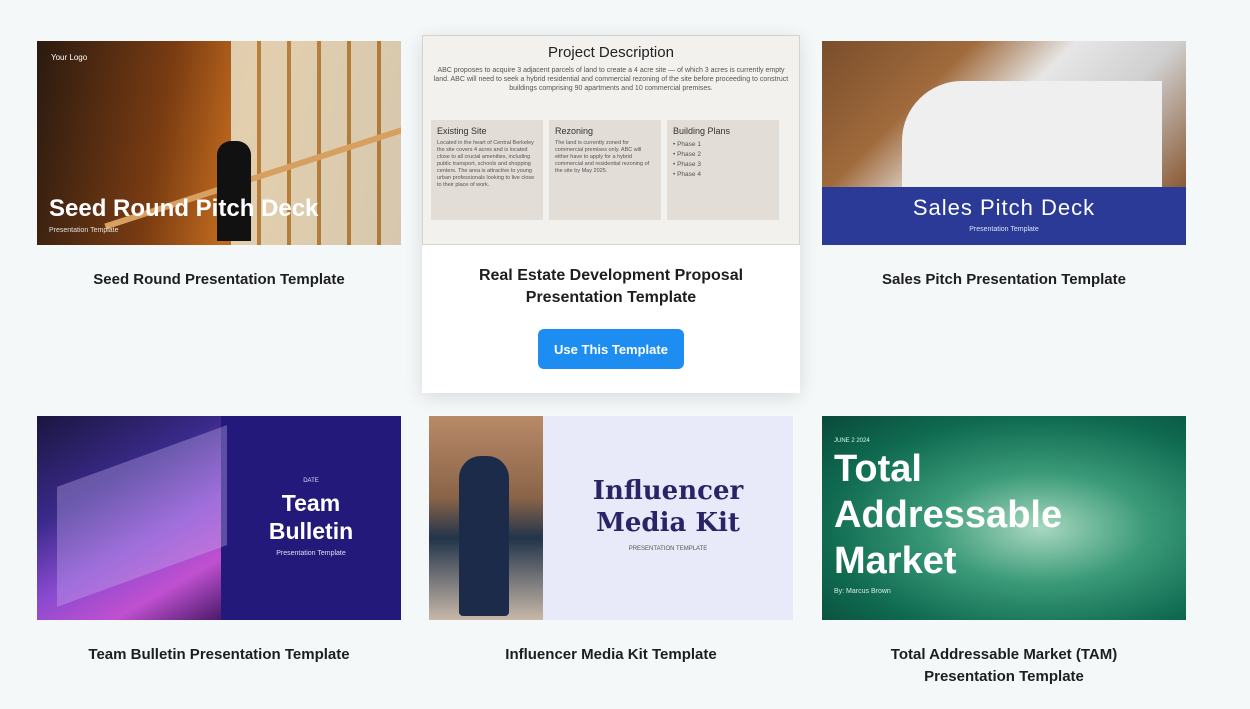  What do you see at coordinates (219, 280) in the screenshot?
I see `template-title: Seed Round Presentation Template` at bounding box center [219, 280].